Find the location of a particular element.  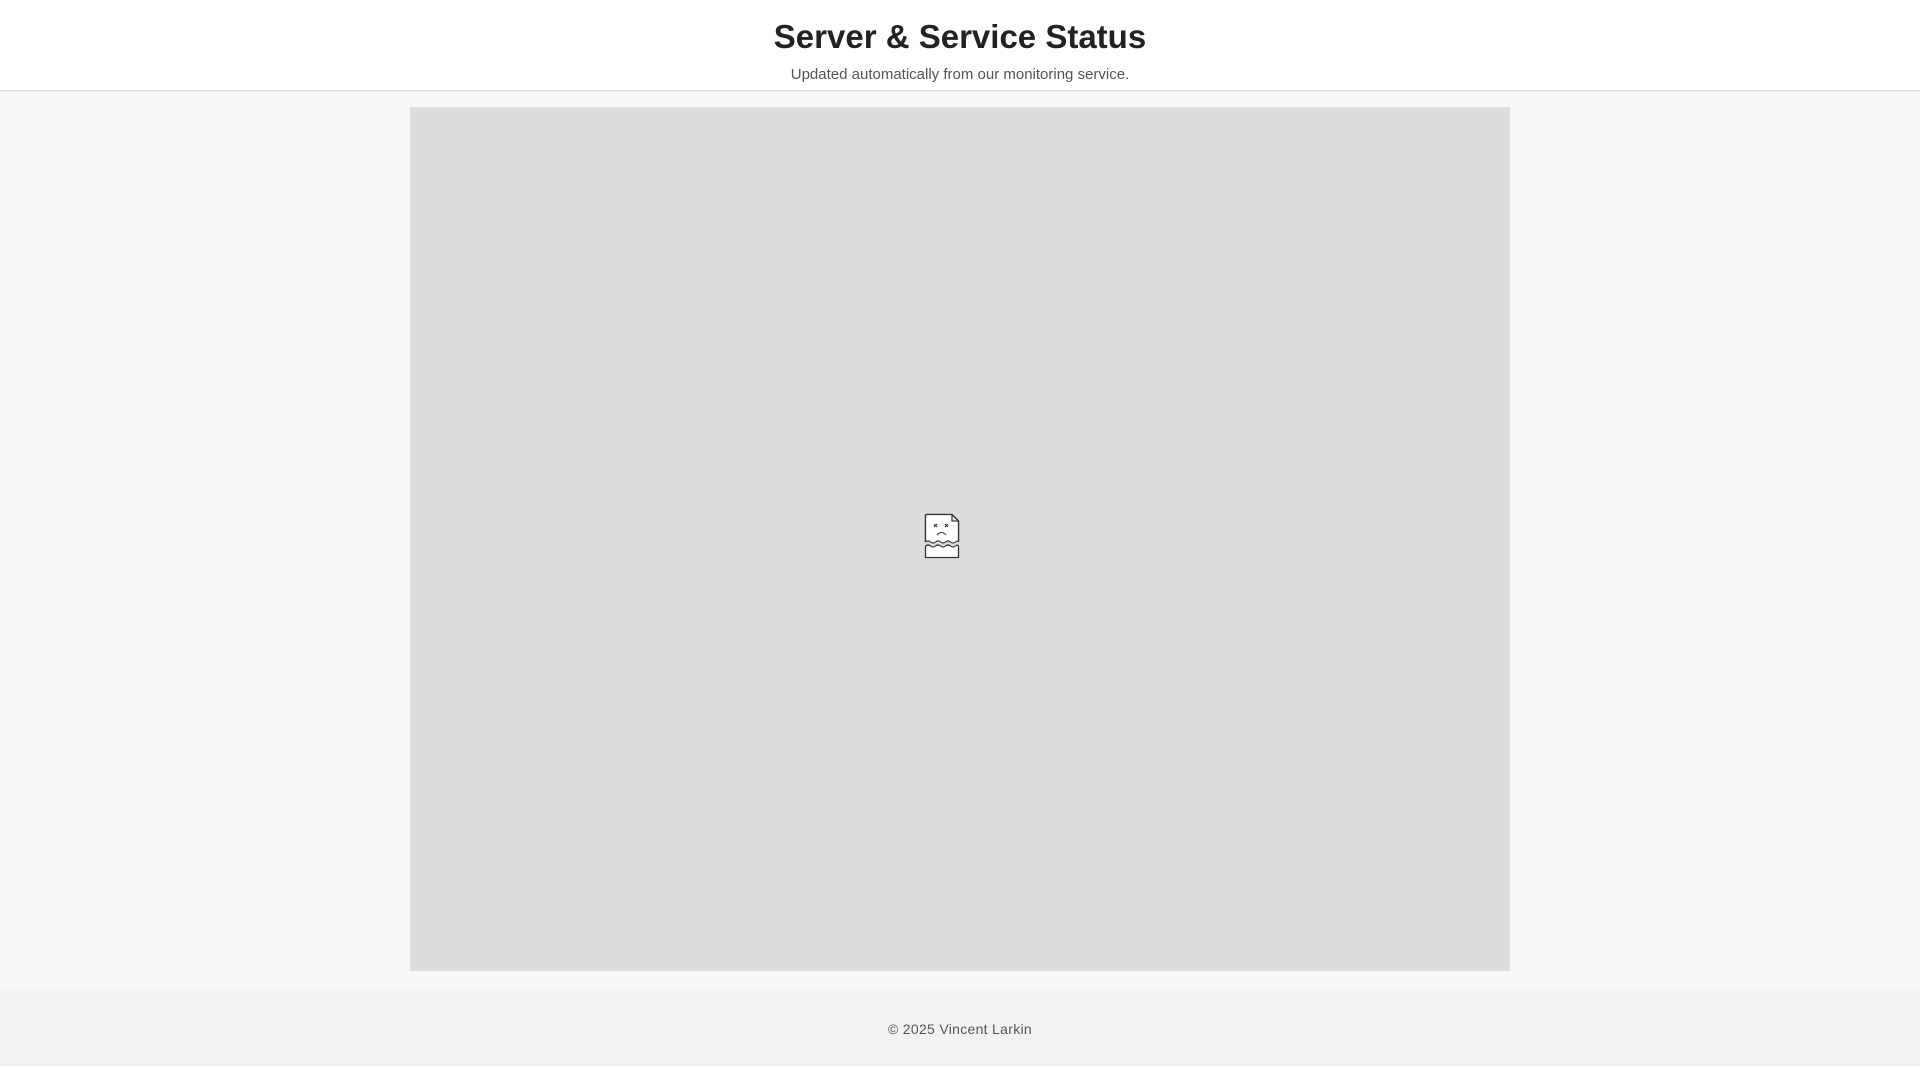

copyright-text: © 2025 Vincent Larkin is located at coordinates (959, 1029).